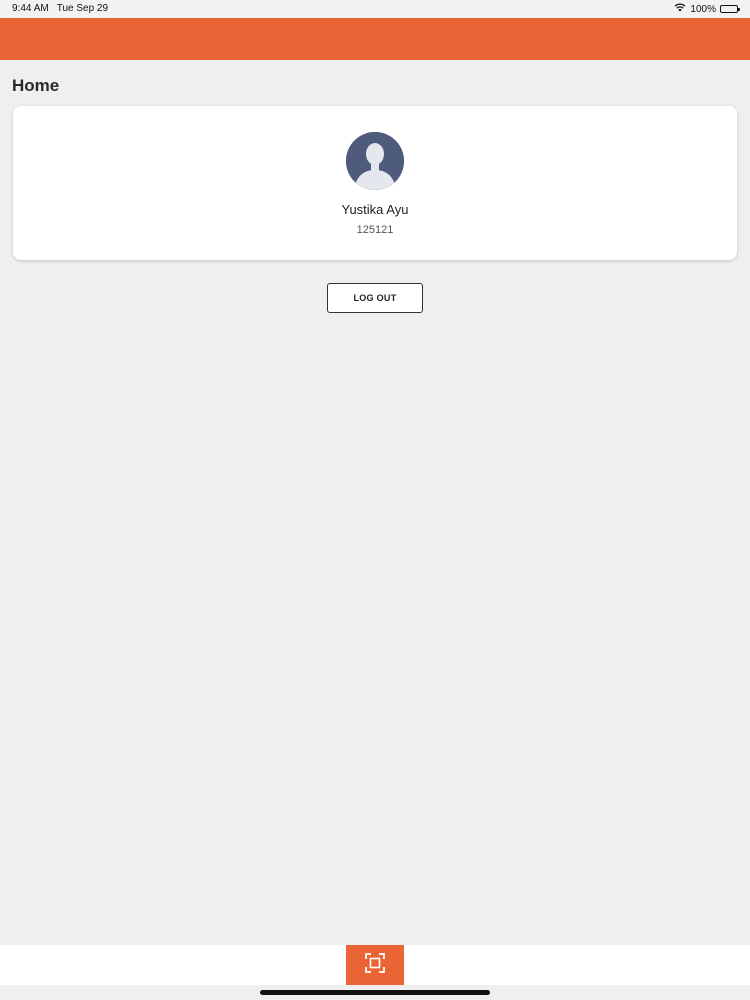 The image size is (750, 1000). Describe the element at coordinates (82, 8) in the screenshot. I see `status-date: Tue Sep 29` at that location.